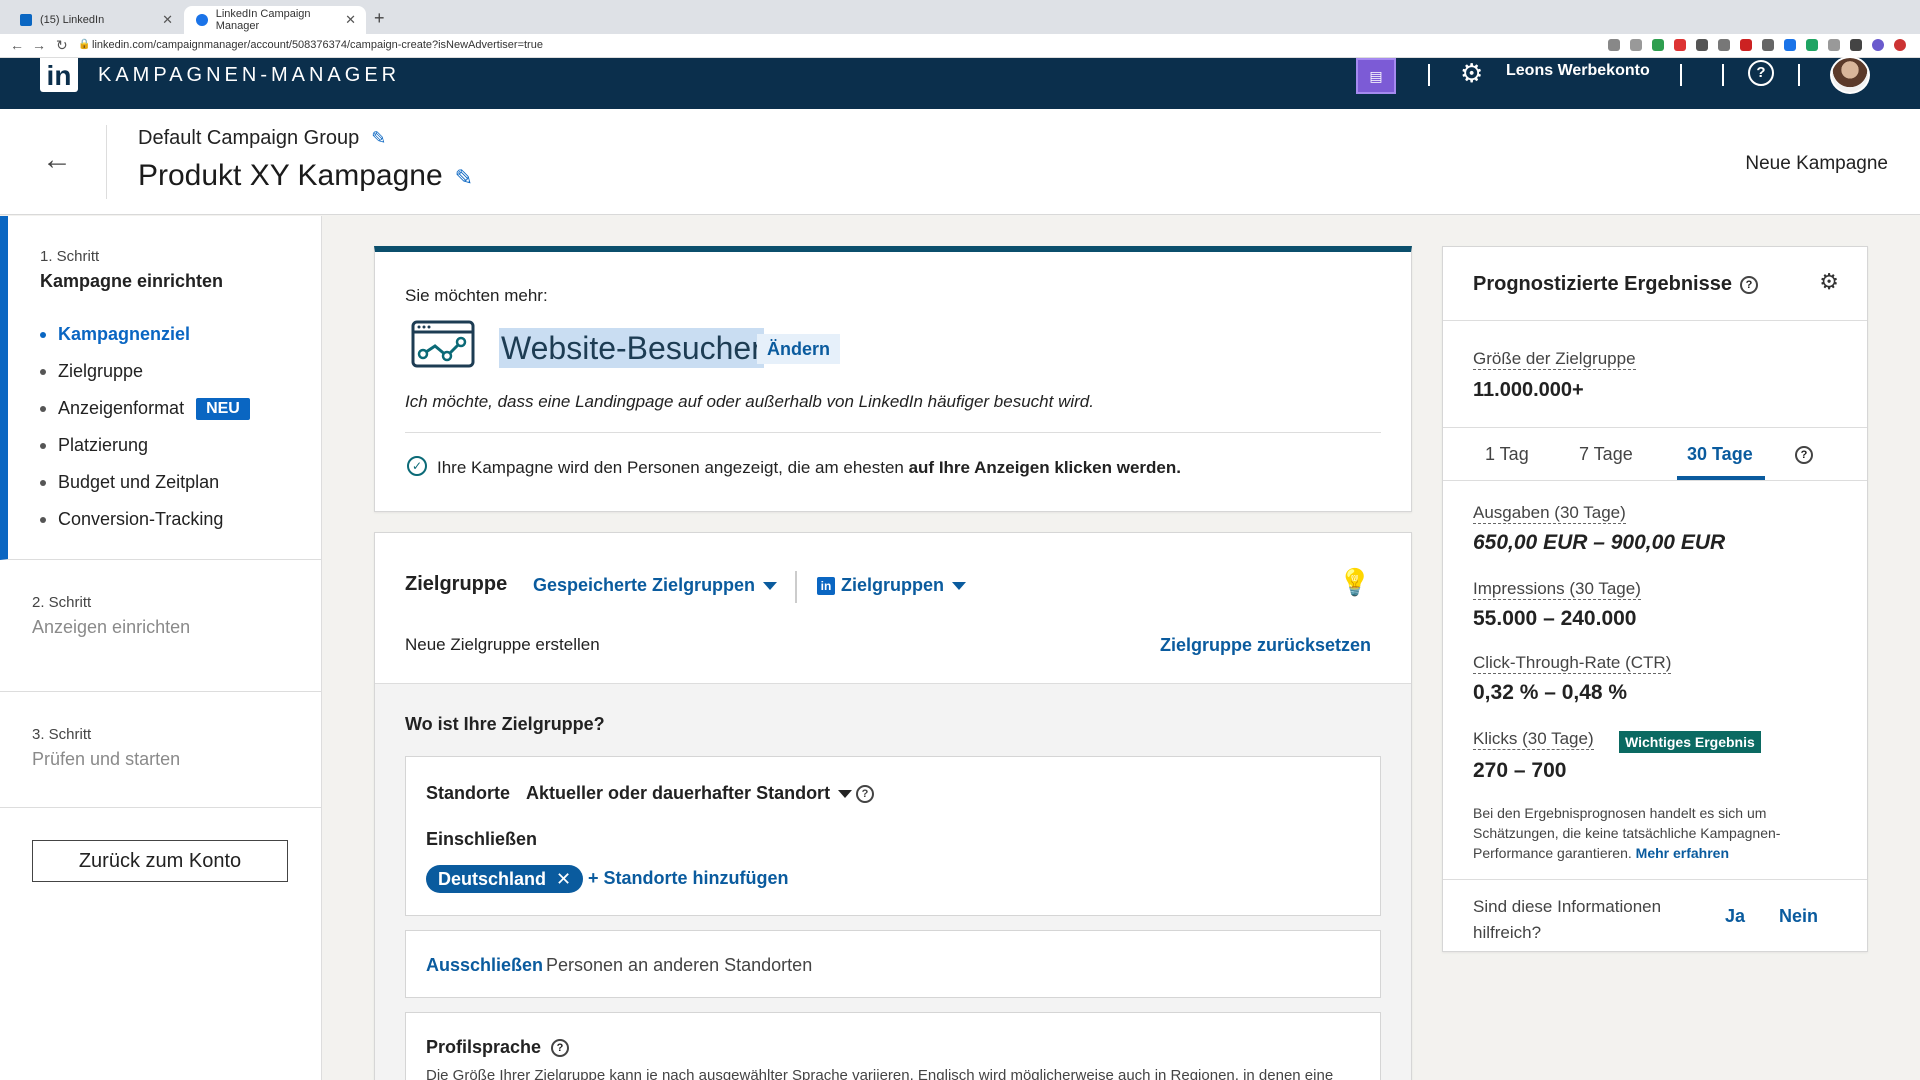  Describe the element at coordinates (1735, 916) in the screenshot. I see `feedback-yes-button: Ja` at that location.